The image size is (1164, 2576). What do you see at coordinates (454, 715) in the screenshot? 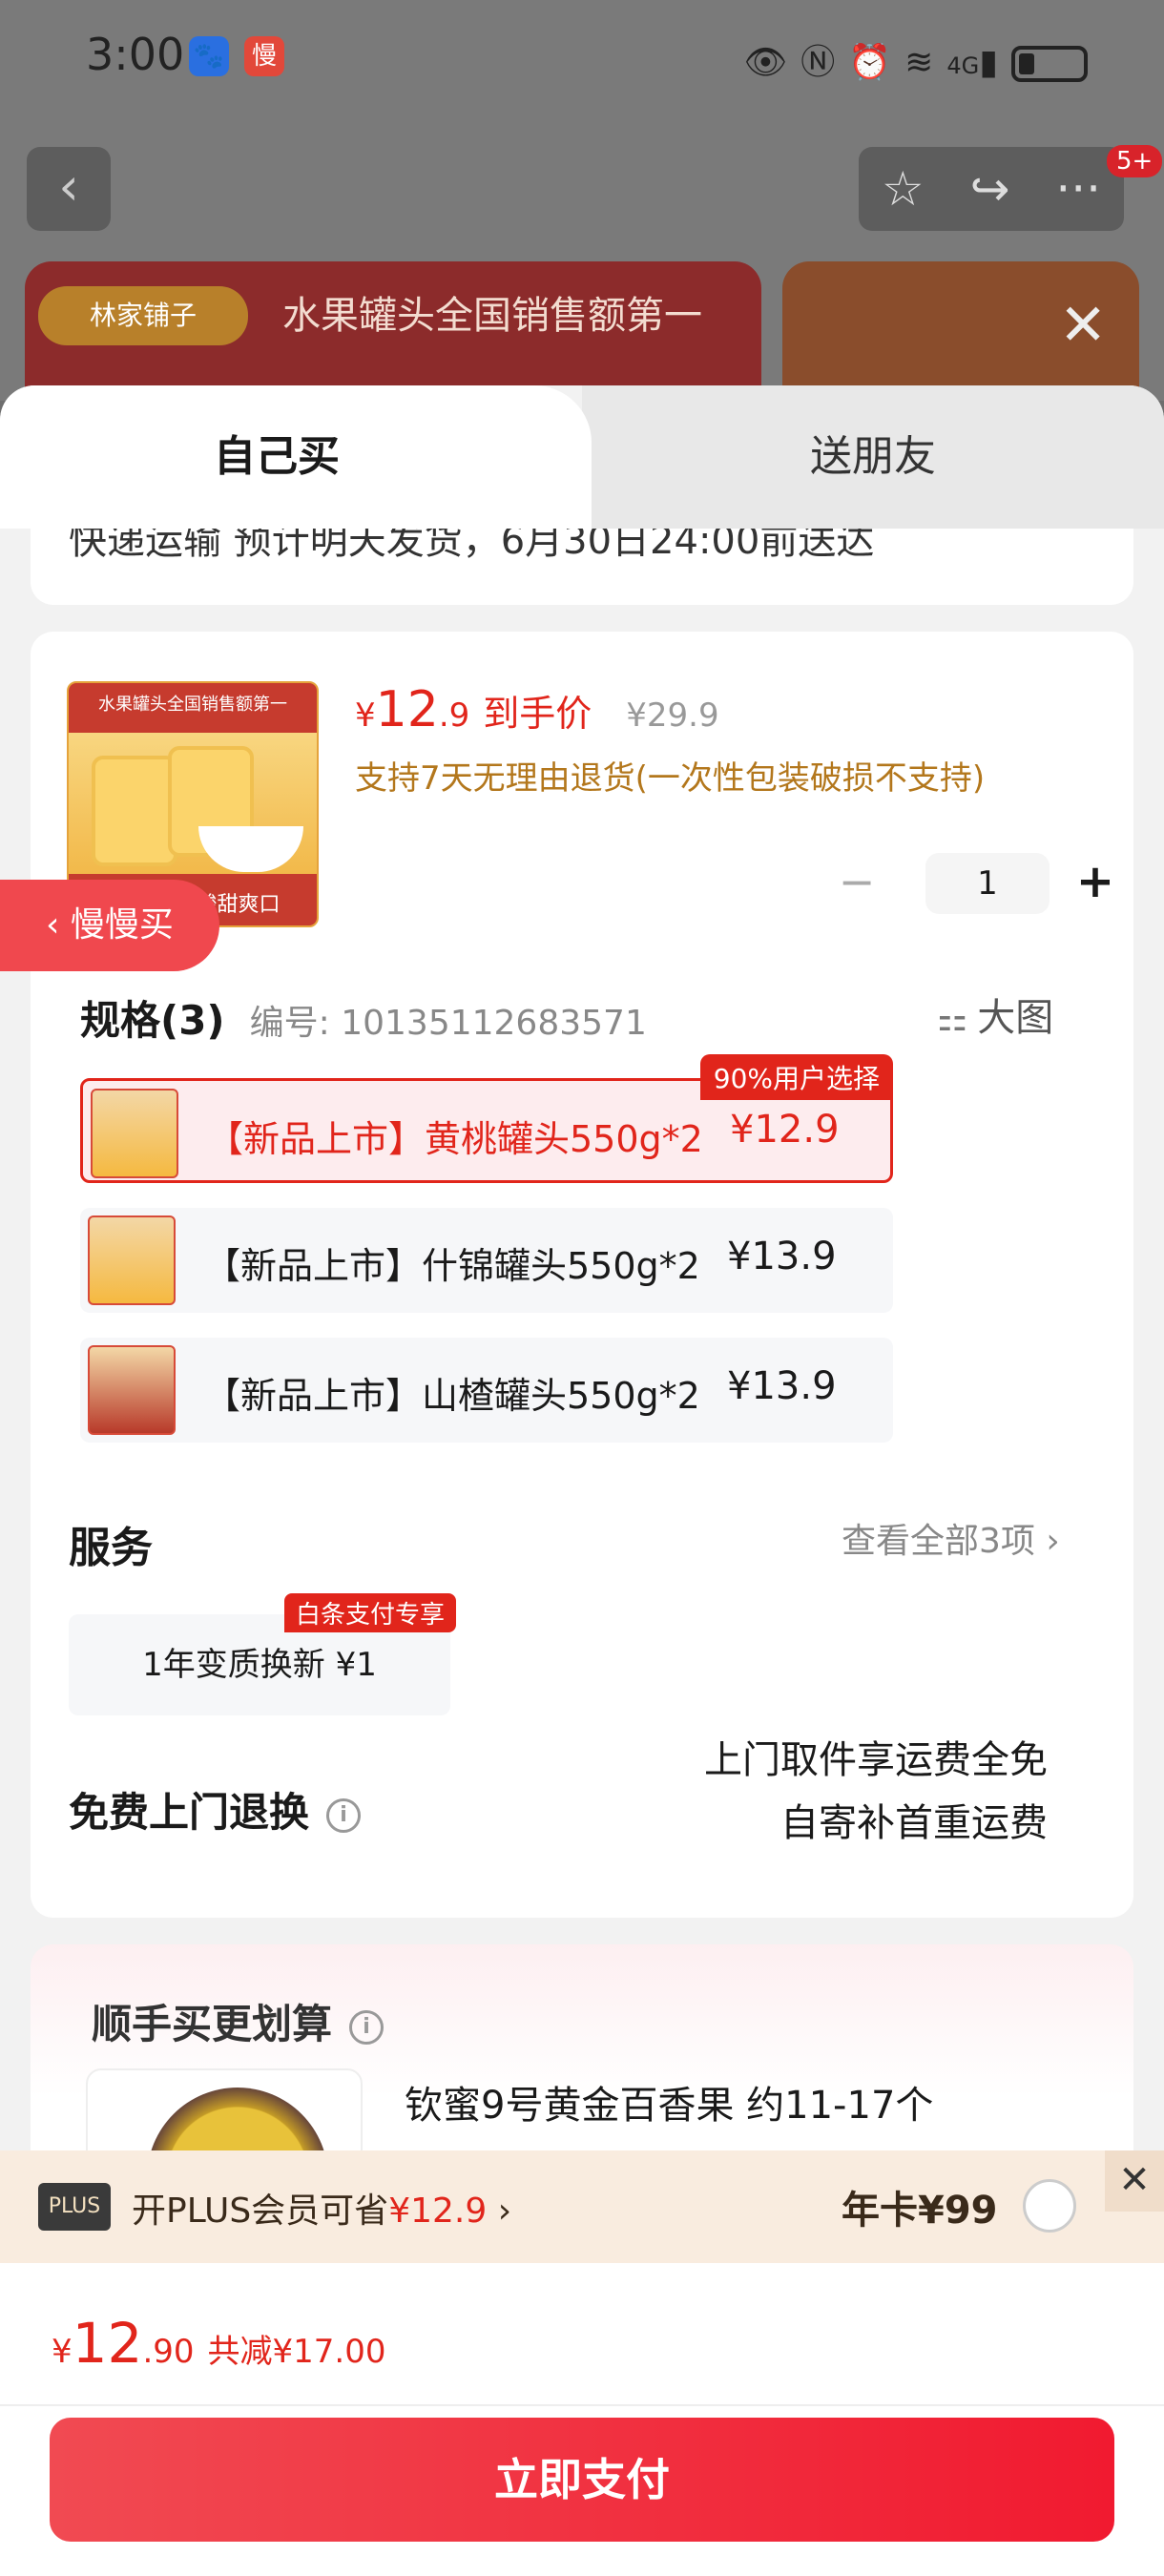
I see `price-decimal: .9` at bounding box center [454, 715].